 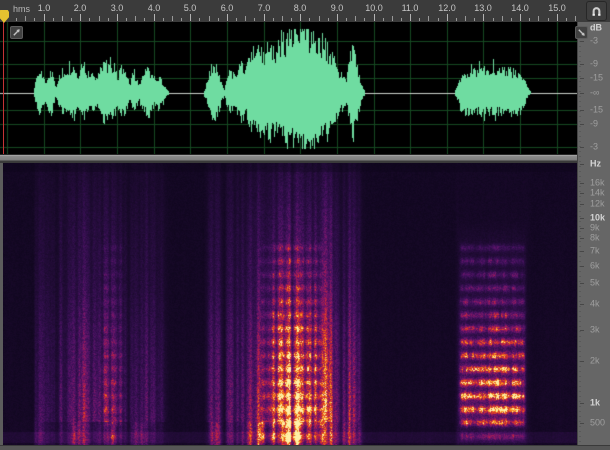 What do you see at coordinates (598, 217) in the screenshot?
I see `freq-tick-label: 10k` at bounding box center [598, 217].